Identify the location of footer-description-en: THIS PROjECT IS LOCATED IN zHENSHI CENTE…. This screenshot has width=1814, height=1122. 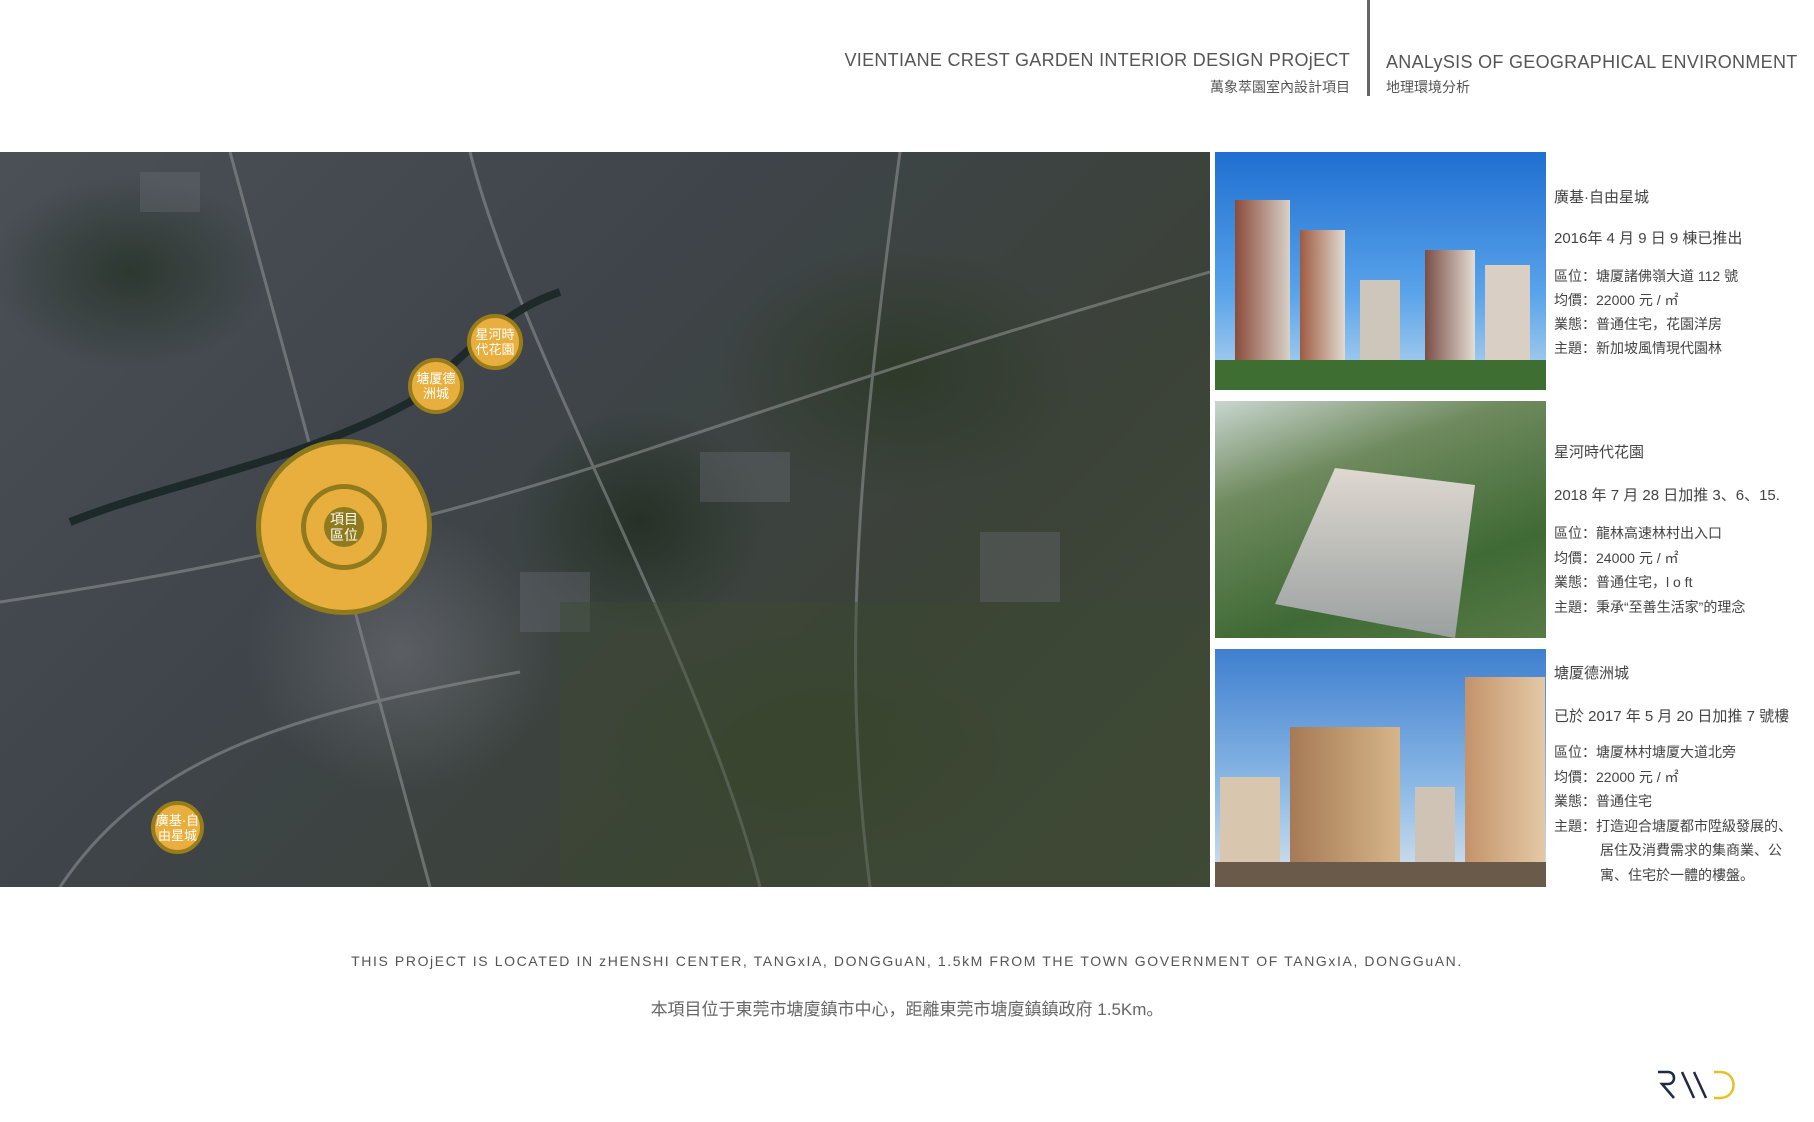
(907, 961).